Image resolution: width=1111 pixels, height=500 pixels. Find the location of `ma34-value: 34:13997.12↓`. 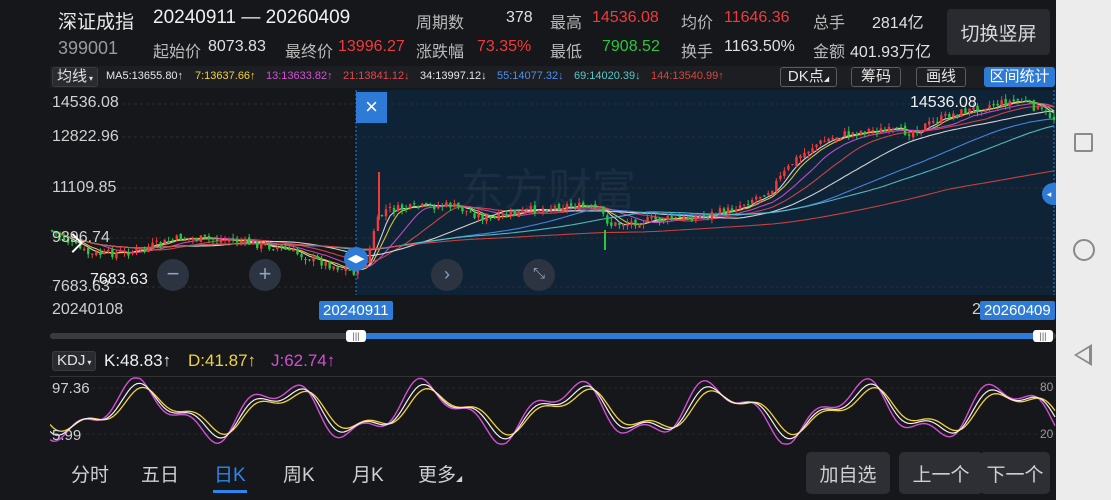

ma34-value: 34:13997.12↓ is located at coordinates (453, 76).